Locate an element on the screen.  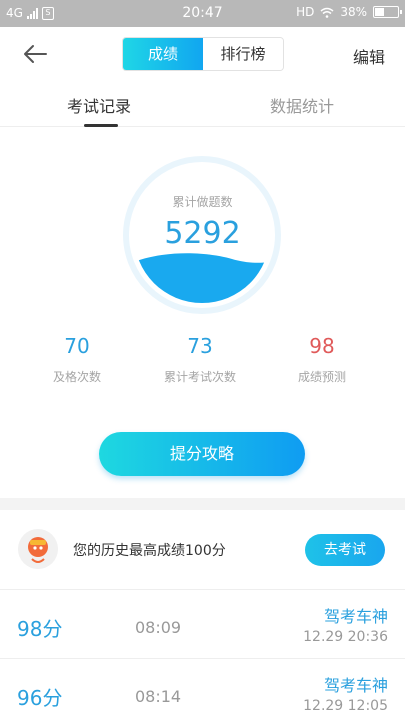
stat-value: 98 is located at coordinates (322, 346).